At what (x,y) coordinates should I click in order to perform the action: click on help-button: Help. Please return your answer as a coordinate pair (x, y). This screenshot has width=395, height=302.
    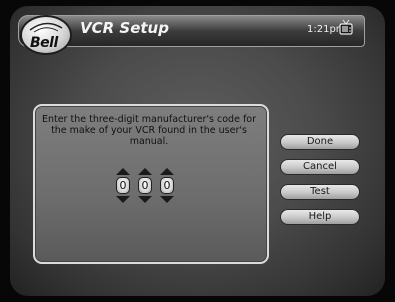
    Looking at the image, I should click on (320, 217).